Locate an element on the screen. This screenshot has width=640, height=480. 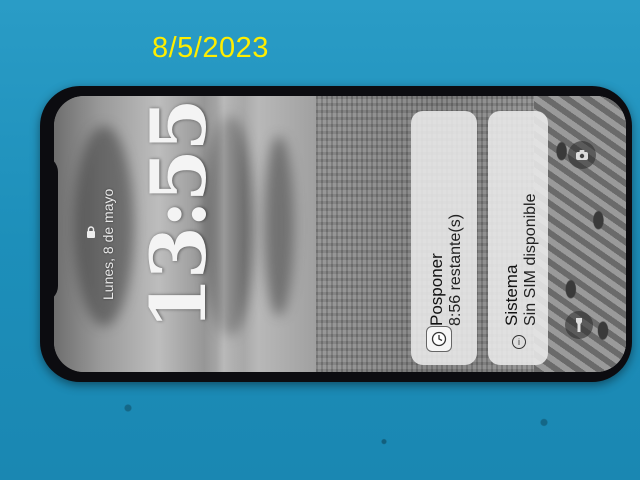
lock-date: Lunes, 8 de mayo is located at coordinates (108, 244).